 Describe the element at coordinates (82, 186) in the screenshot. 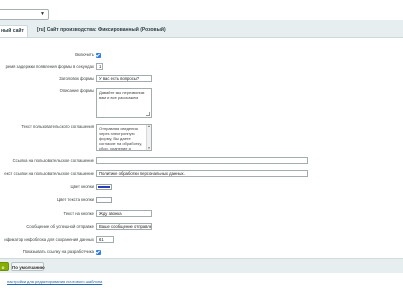

I see `button-color-label: Цвет кнопки` at that location.